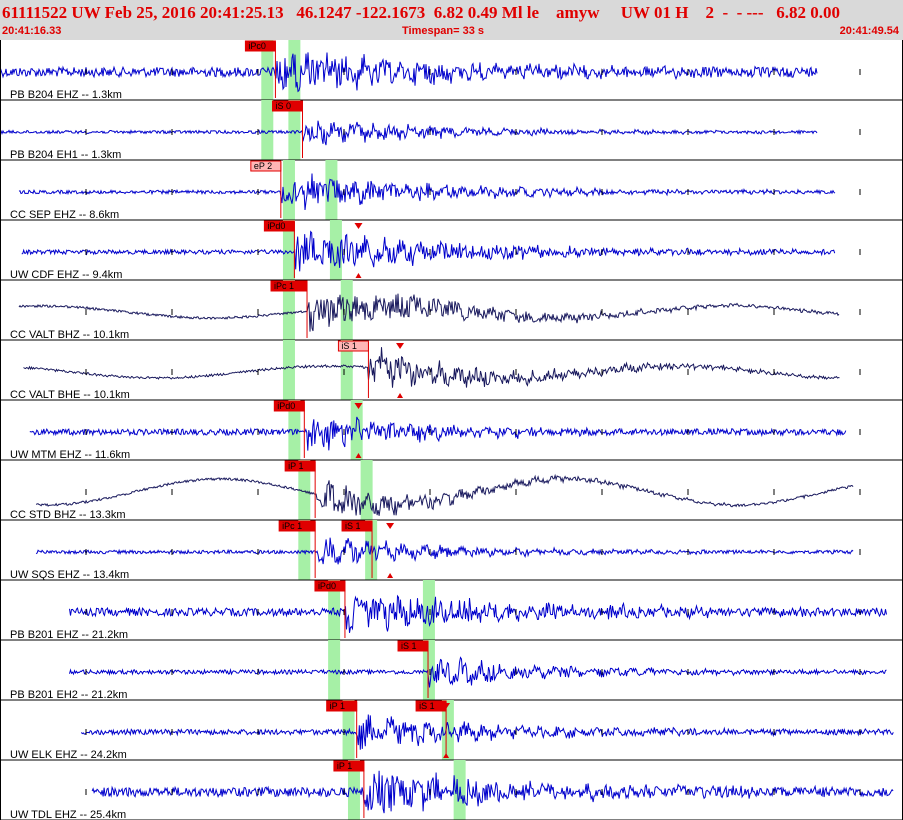 This screenshot has height=820, width=903. I want to click on trace-row: iPc 1 iS 1 UW SQS EHZ -- 13.4km, so click(451, 550).